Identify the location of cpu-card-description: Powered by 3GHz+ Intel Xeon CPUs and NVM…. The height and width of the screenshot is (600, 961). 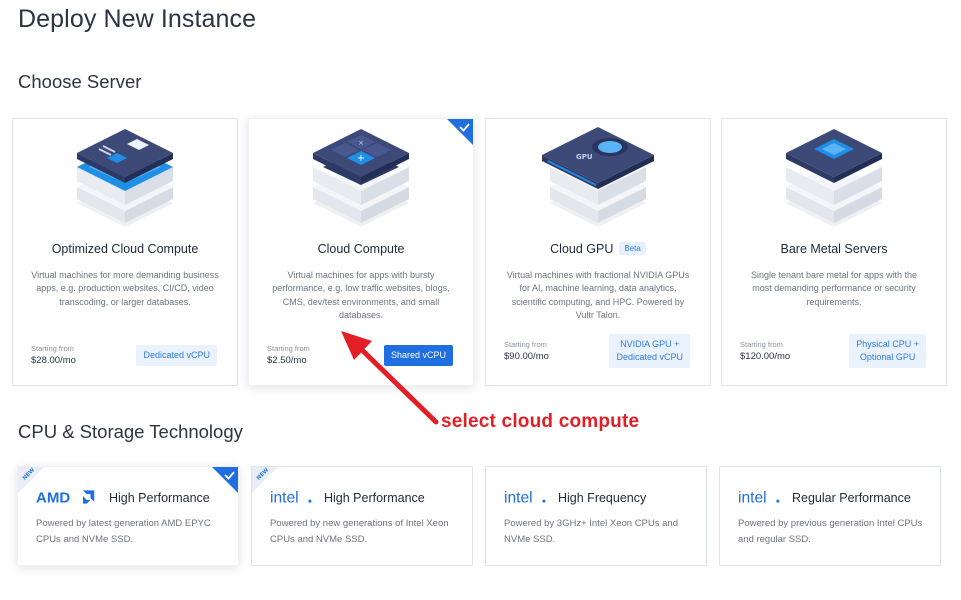
(591, 531).